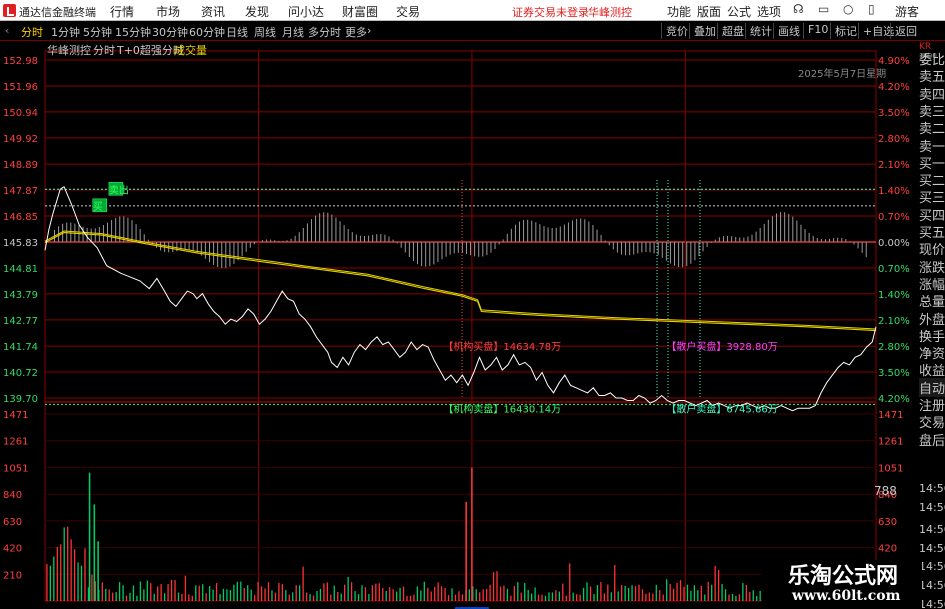 The width and height of the screenshot is (945, 609). What do you see at coordinates (20, 347) in the screenshot?
I see `price-tick-label: 141.74` at bounding box center [20, 347].